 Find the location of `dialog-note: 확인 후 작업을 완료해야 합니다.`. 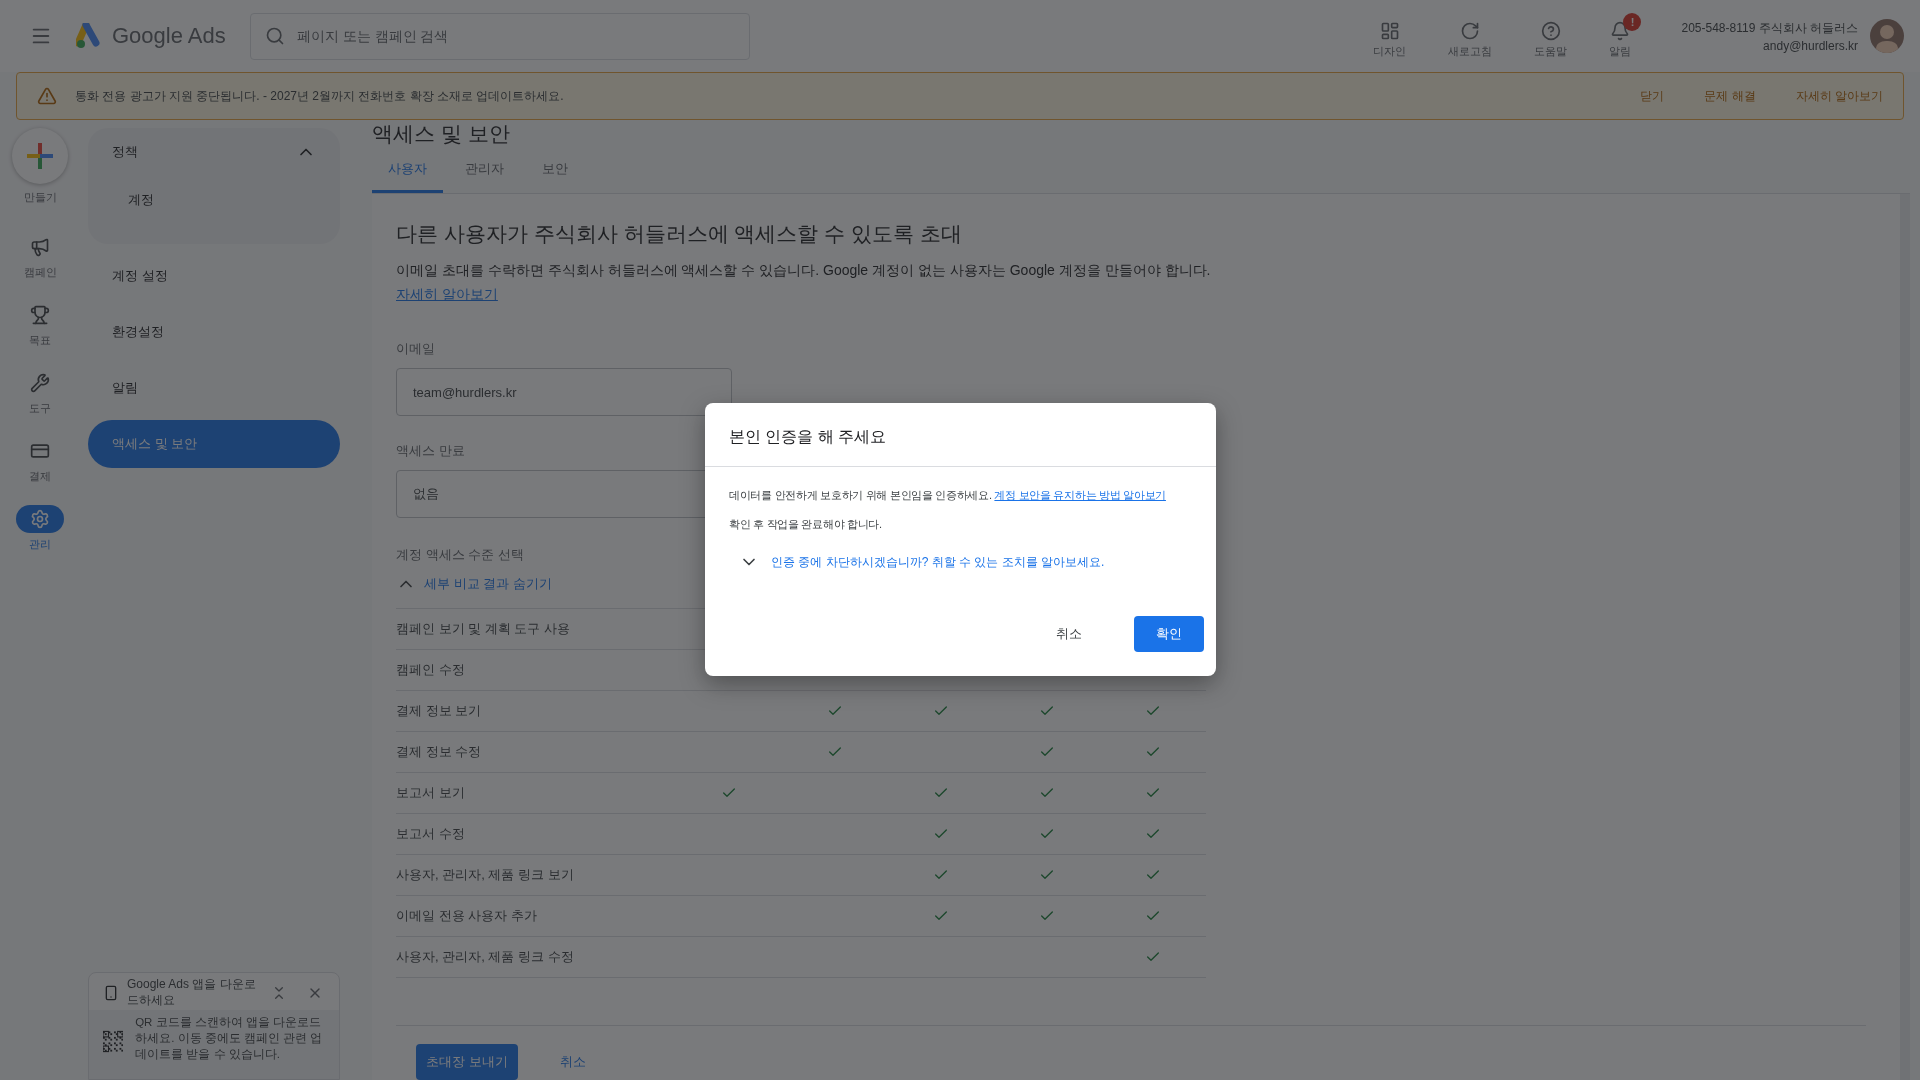

dialog-note: 확인 후 작업을 완료해야 합니다. is located at coordinates (806, 524).